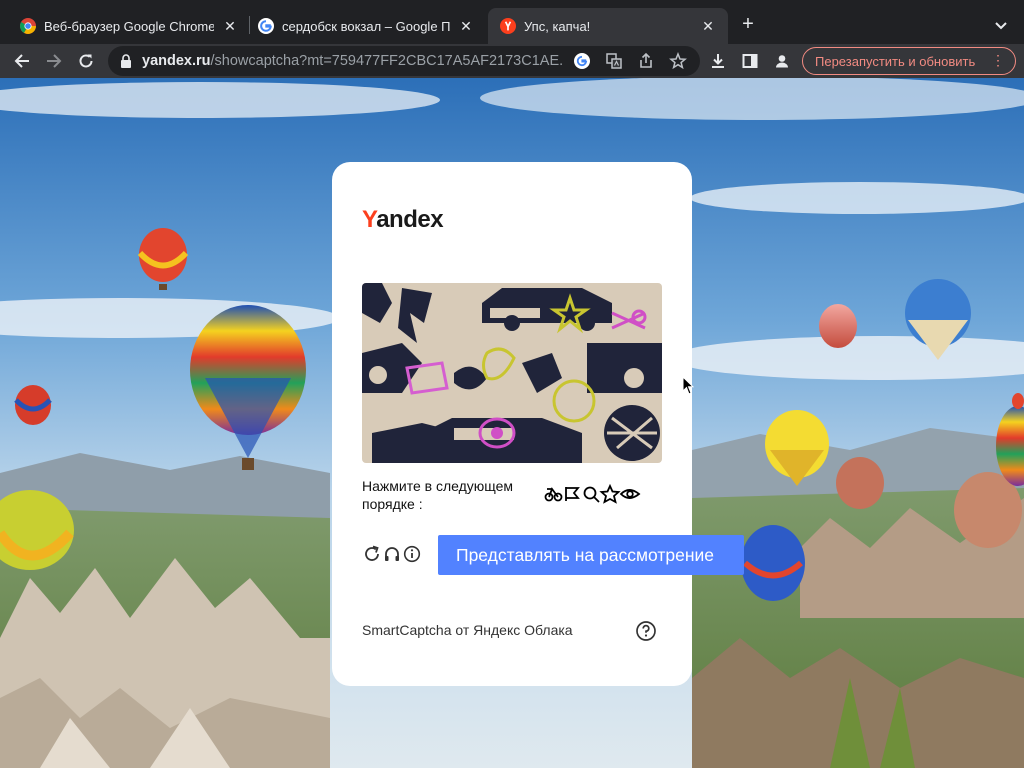 The width and height of the screenshot is (1024, 768). What do you see at coordinates (372, 554) in the screenshot?
I see `refresh-icon` at bounding box center [372, 554].